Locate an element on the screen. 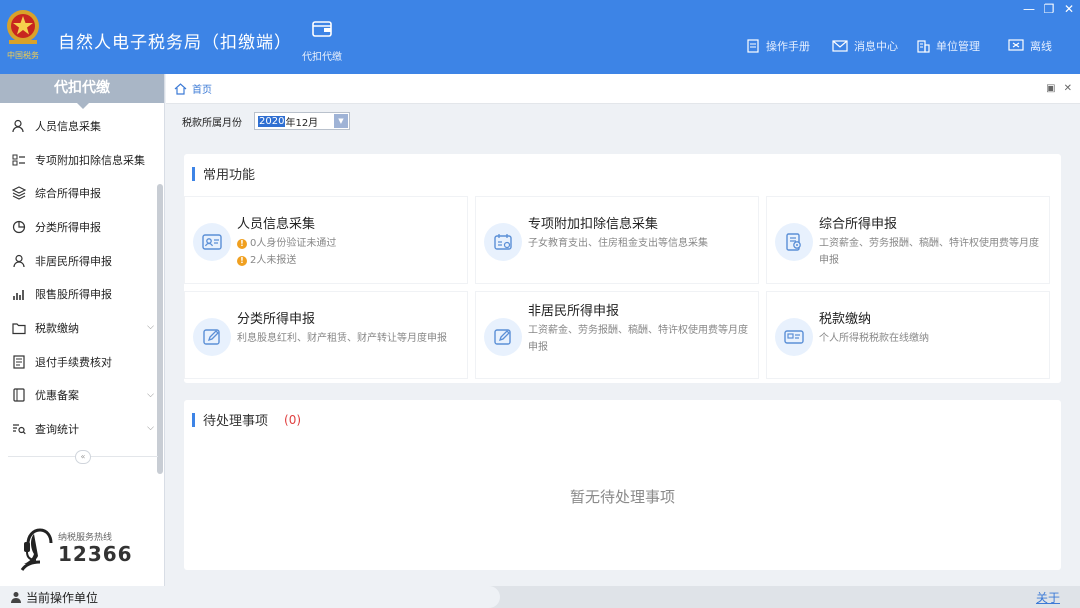 The width and height of the screenshot is (1080, 608). collapse-sidebar-button: « is located at coordinates (83, 457).